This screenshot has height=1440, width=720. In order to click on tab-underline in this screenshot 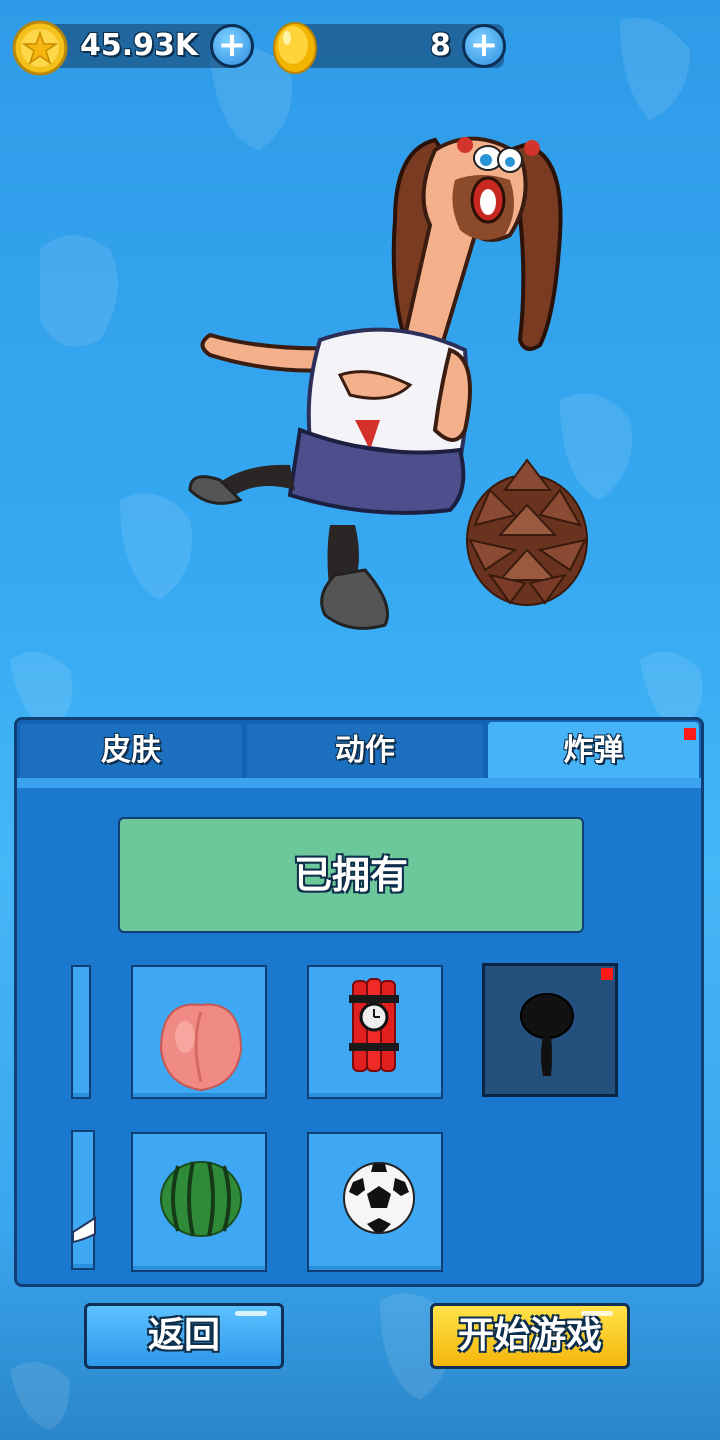, I will do `click(359, 783)`.